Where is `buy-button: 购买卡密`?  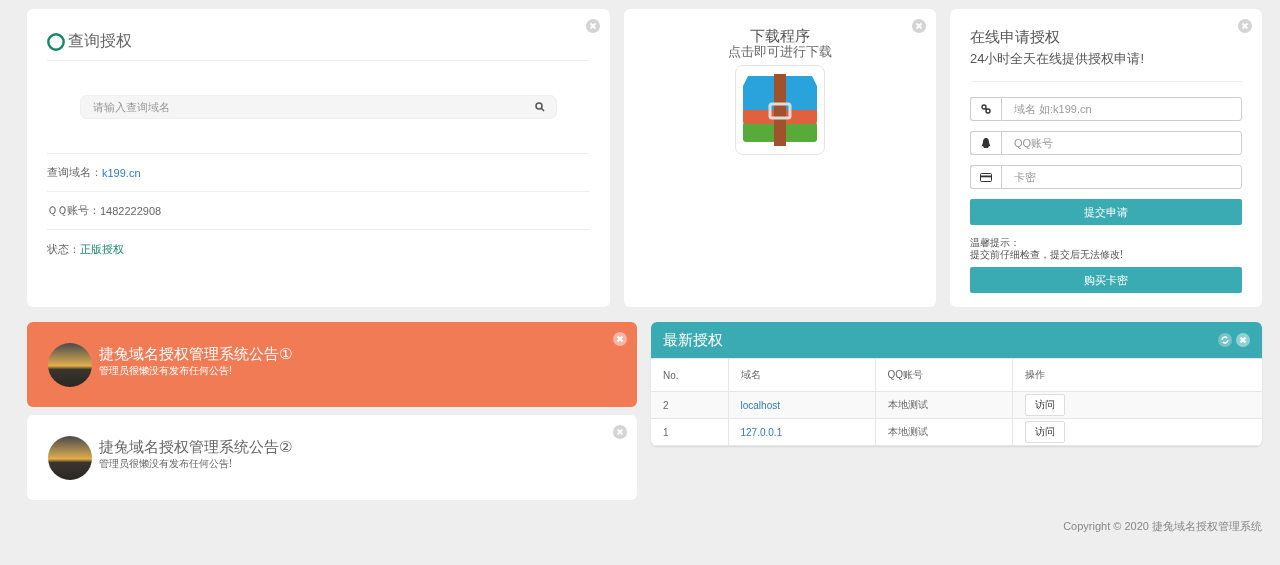 buy-button: 购买卡密 is located at coordinates (1106, 280).